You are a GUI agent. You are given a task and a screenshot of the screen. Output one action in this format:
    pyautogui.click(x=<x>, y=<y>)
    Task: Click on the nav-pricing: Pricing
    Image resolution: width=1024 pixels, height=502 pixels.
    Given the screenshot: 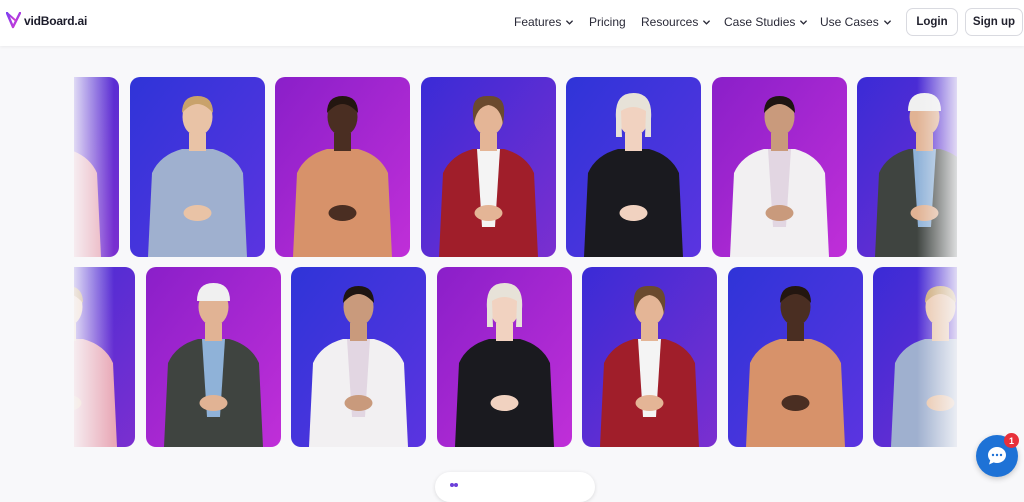 What is the action you would take?
    pyautogui.click(x=607, y=22)
    